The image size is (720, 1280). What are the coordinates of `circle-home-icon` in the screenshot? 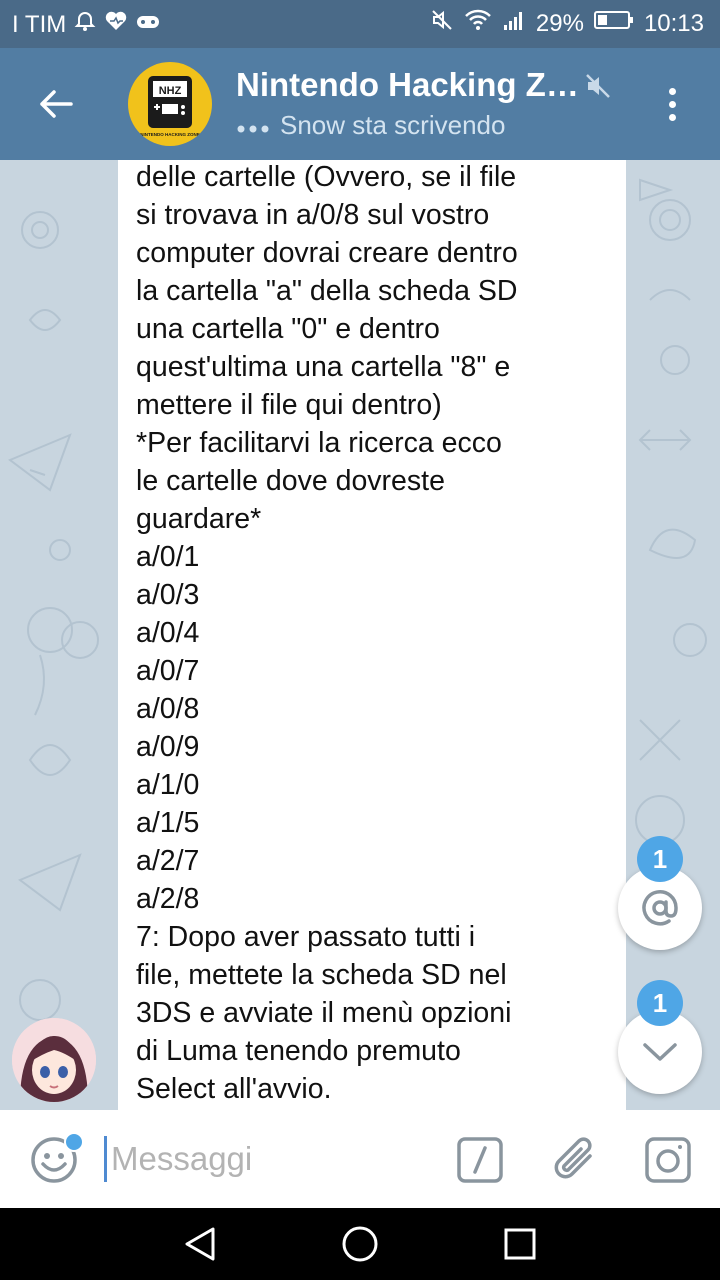 It's located at (360, 1244).